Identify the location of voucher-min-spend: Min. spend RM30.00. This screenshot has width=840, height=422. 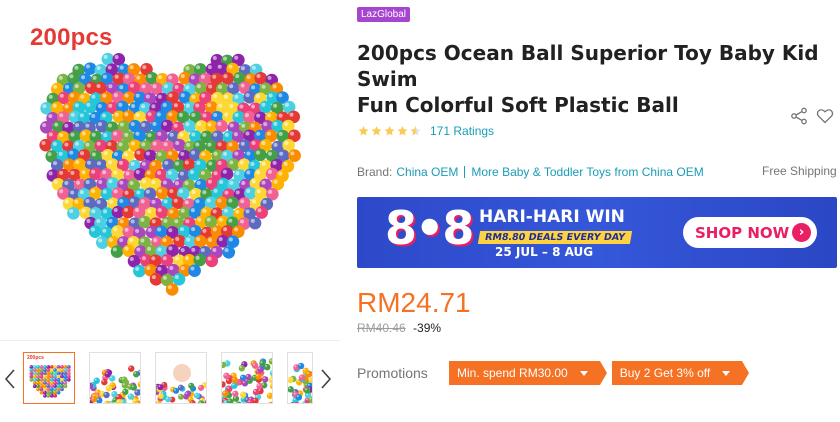
(528, 373).